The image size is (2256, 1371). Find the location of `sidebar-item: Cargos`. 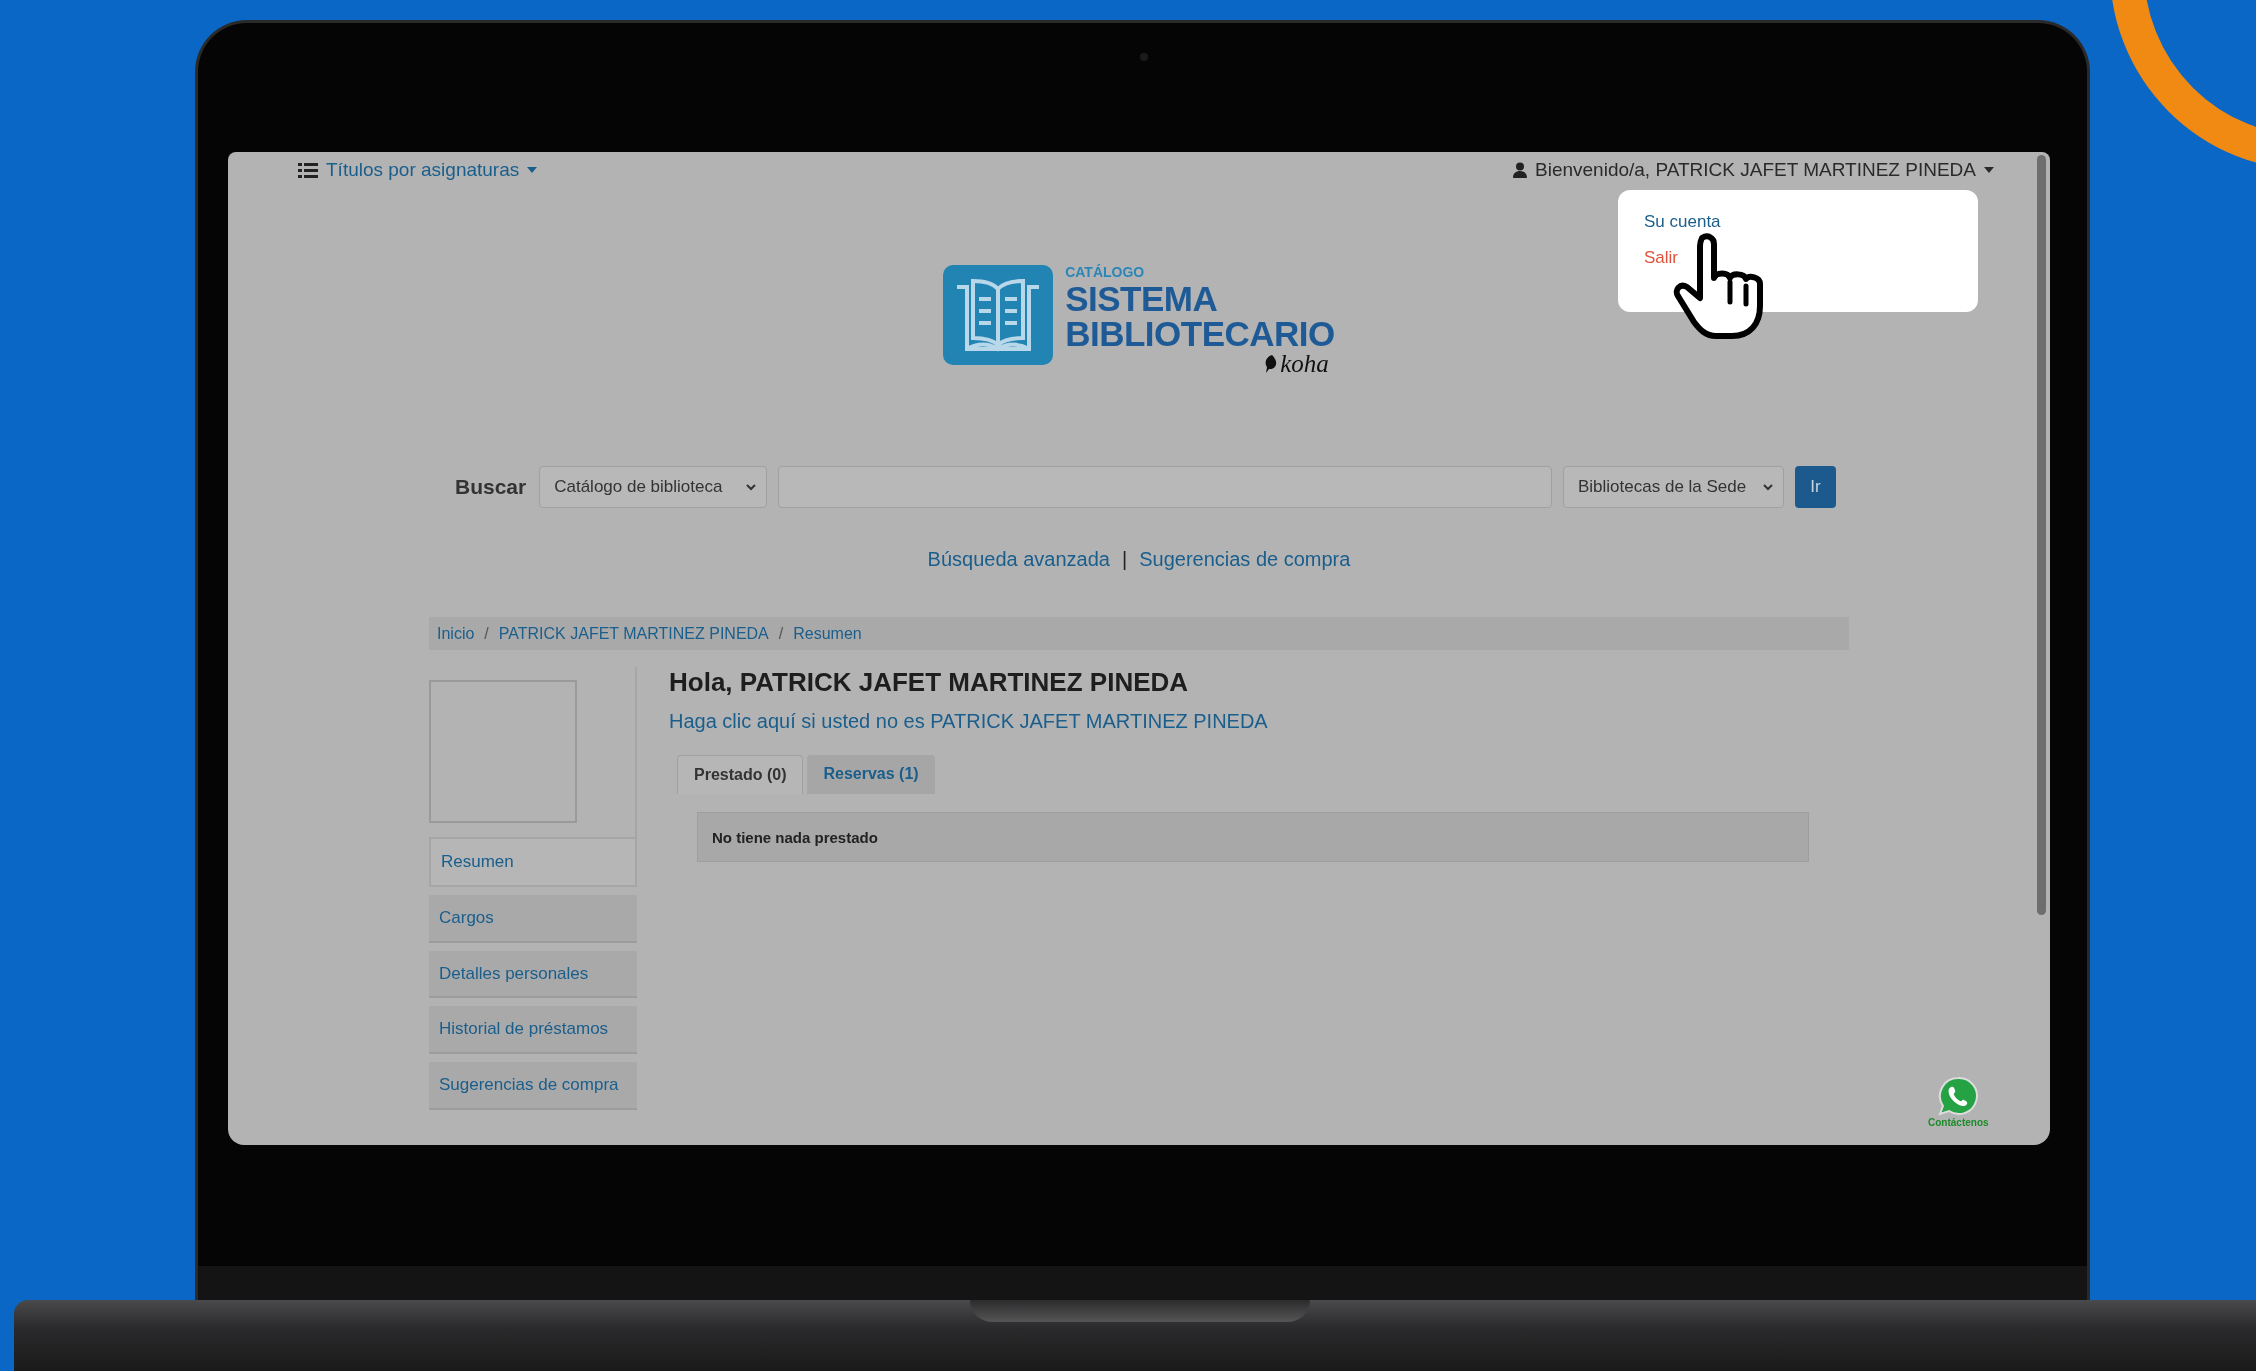

sidebar-item: Cargos is located at coordinates (533, 918).